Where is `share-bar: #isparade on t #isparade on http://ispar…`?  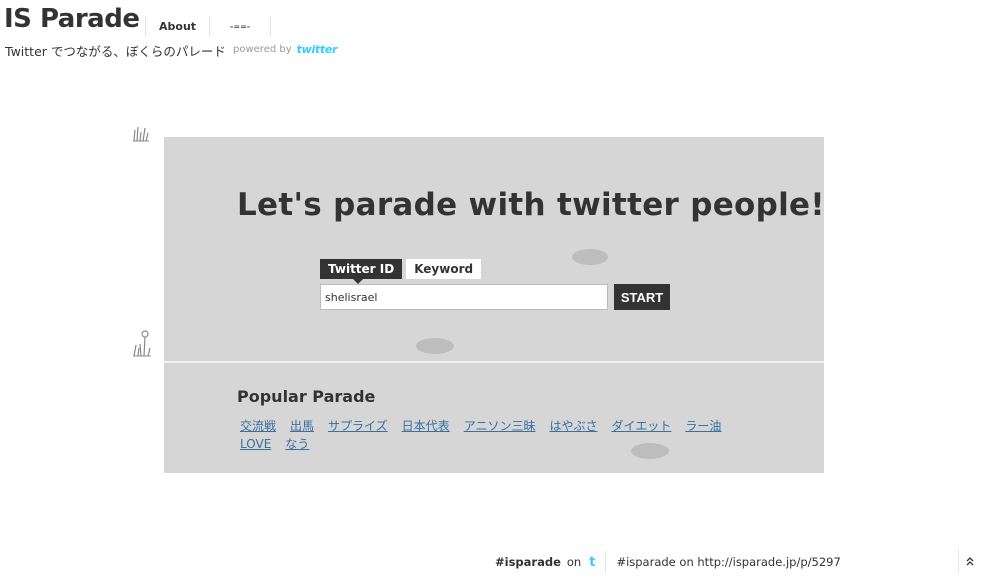 share-bar: #isparade on t #isparade on http://ispar… is located at coordinates (668, 562).